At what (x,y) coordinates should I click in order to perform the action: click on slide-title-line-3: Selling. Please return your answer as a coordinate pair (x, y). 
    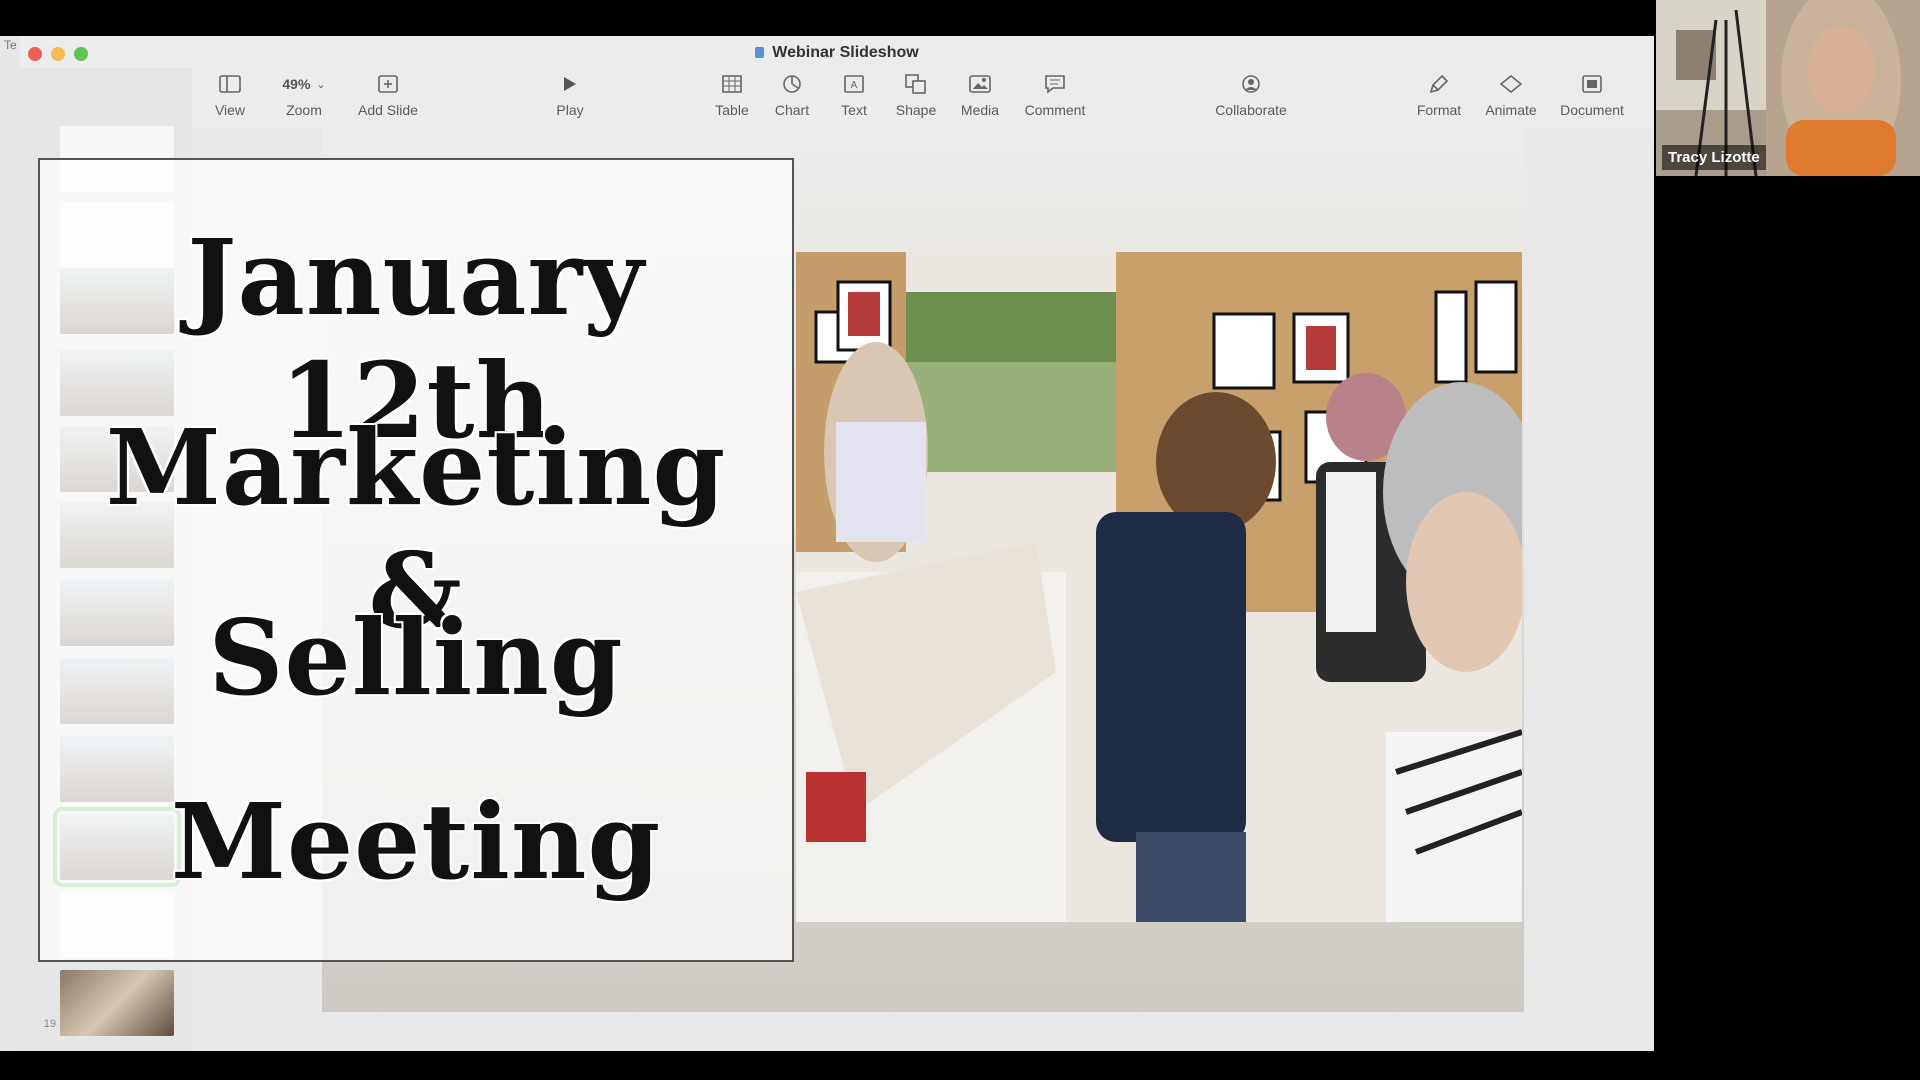
    Looking at the image, I should click on (416, 657).